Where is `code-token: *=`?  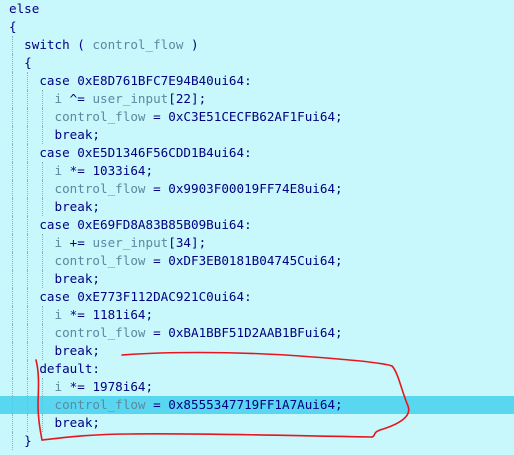
code-token: *= is located at coordinates (77, 314).